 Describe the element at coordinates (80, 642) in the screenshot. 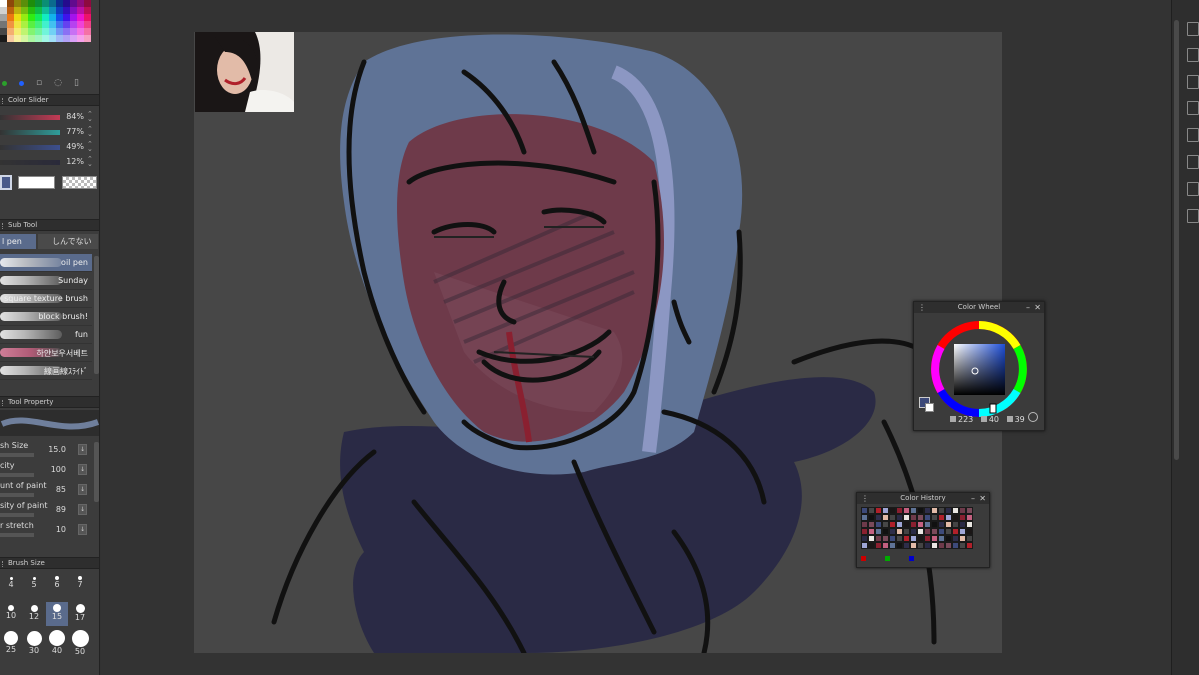

I see `brush-size-cell: 50` at that location.